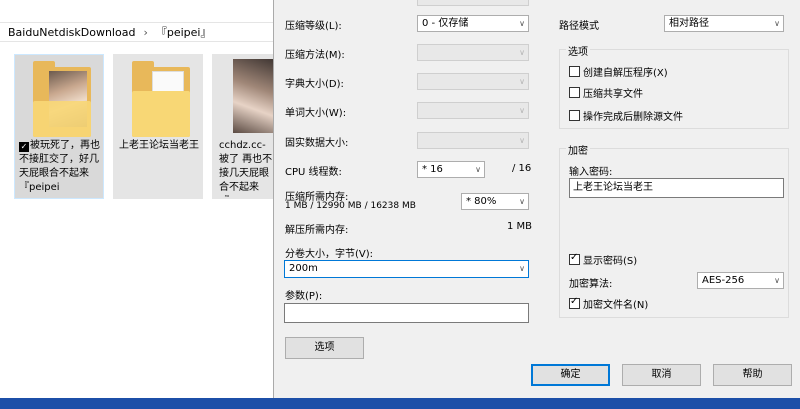 This screenshot has width=800, height=409. I want to click on compress-shared-checkbox: 压缩共享文件, so click(606, 92).